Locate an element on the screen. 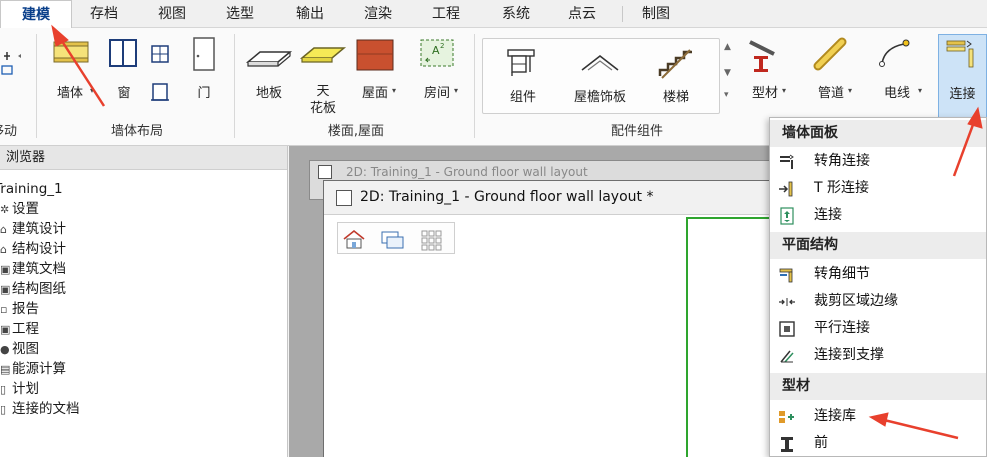 This screenshot has width=987, height=457. support-connection-icon is located at coordinates (787, 356).